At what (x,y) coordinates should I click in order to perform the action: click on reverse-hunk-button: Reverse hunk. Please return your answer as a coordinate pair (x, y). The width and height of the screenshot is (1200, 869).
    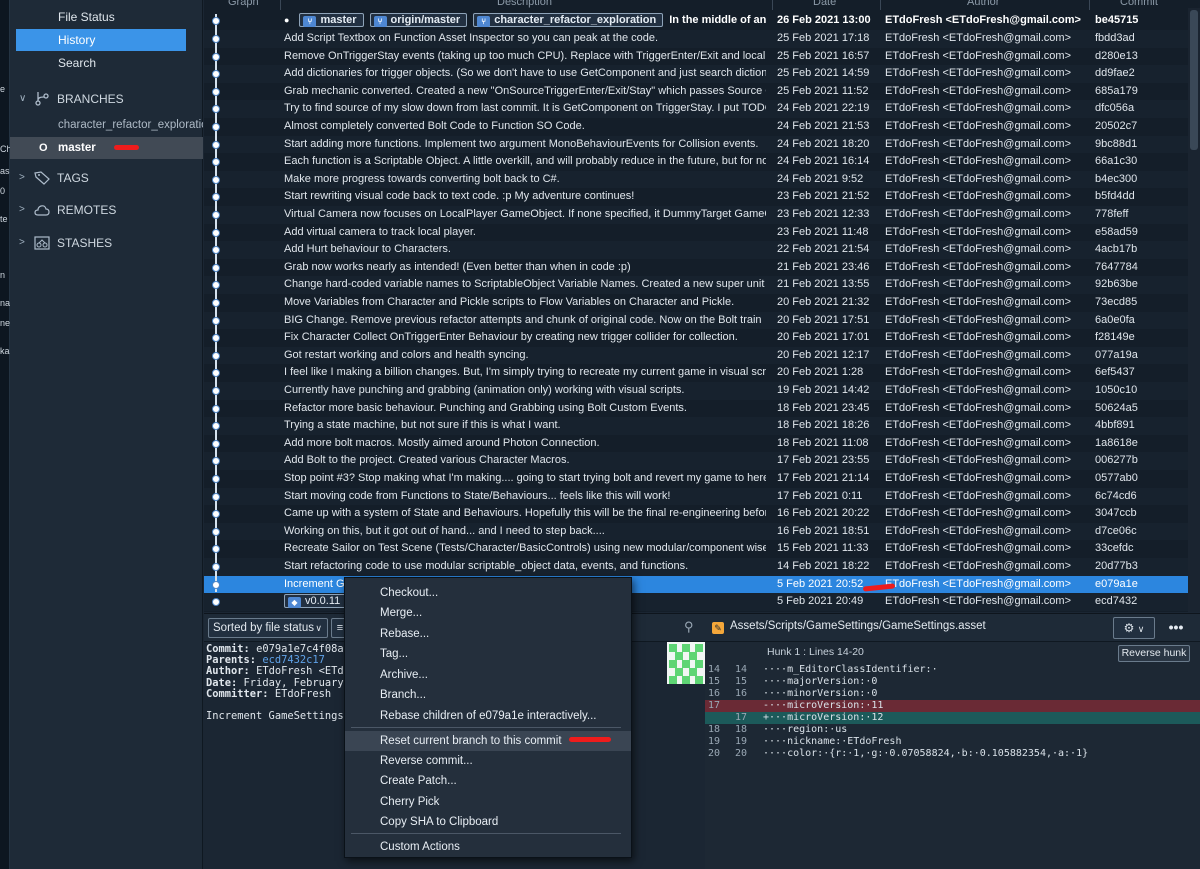
    Looking at the image, I should click on (1154, 653).